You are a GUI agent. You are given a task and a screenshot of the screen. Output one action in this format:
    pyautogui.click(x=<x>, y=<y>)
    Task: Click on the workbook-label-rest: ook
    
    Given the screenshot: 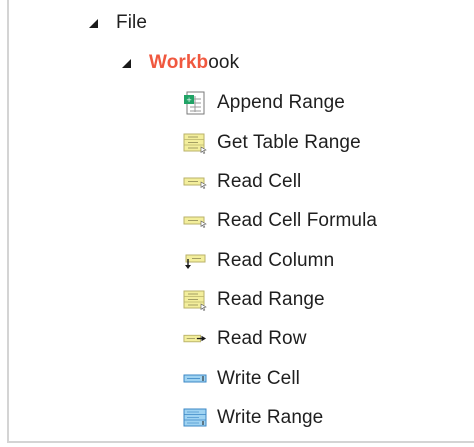 What is the action you would take?
    pyautogui.click(x=224, y=62)
    